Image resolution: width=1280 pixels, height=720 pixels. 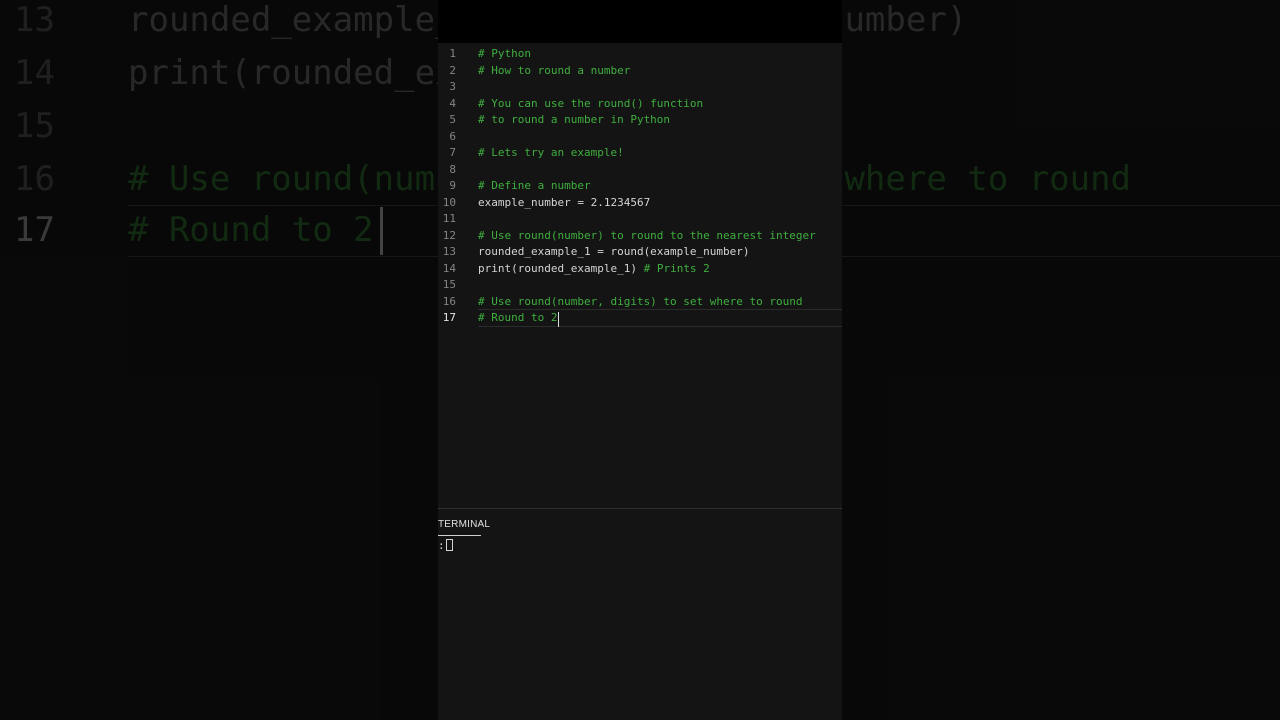 What do you see at coordinates (464, 524) in the screenshot?
I see `tab-terminal: TERMINAL` at bounding box center [464, 524].